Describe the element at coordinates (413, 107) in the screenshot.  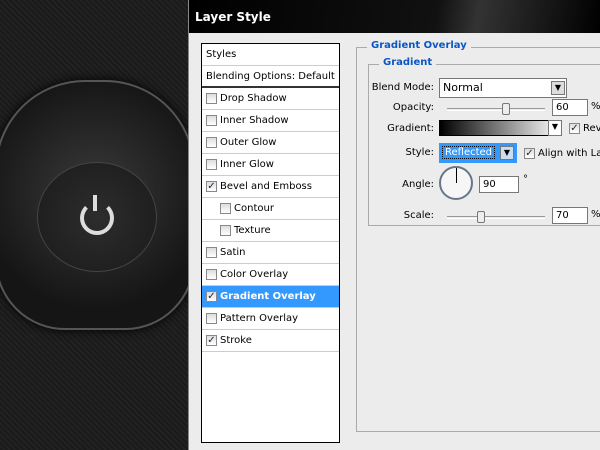
I see `opacity-label: Opacity:` at that location.